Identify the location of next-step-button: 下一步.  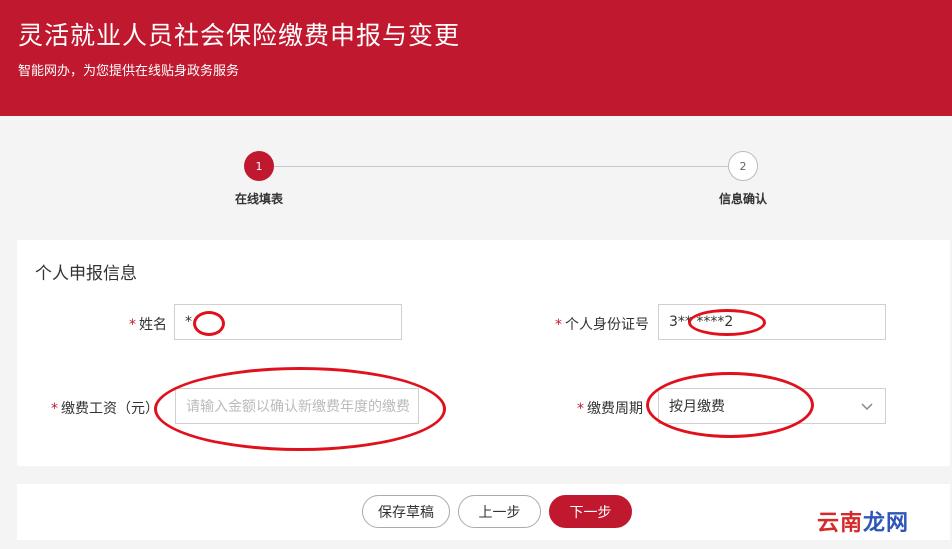
(590, 511).